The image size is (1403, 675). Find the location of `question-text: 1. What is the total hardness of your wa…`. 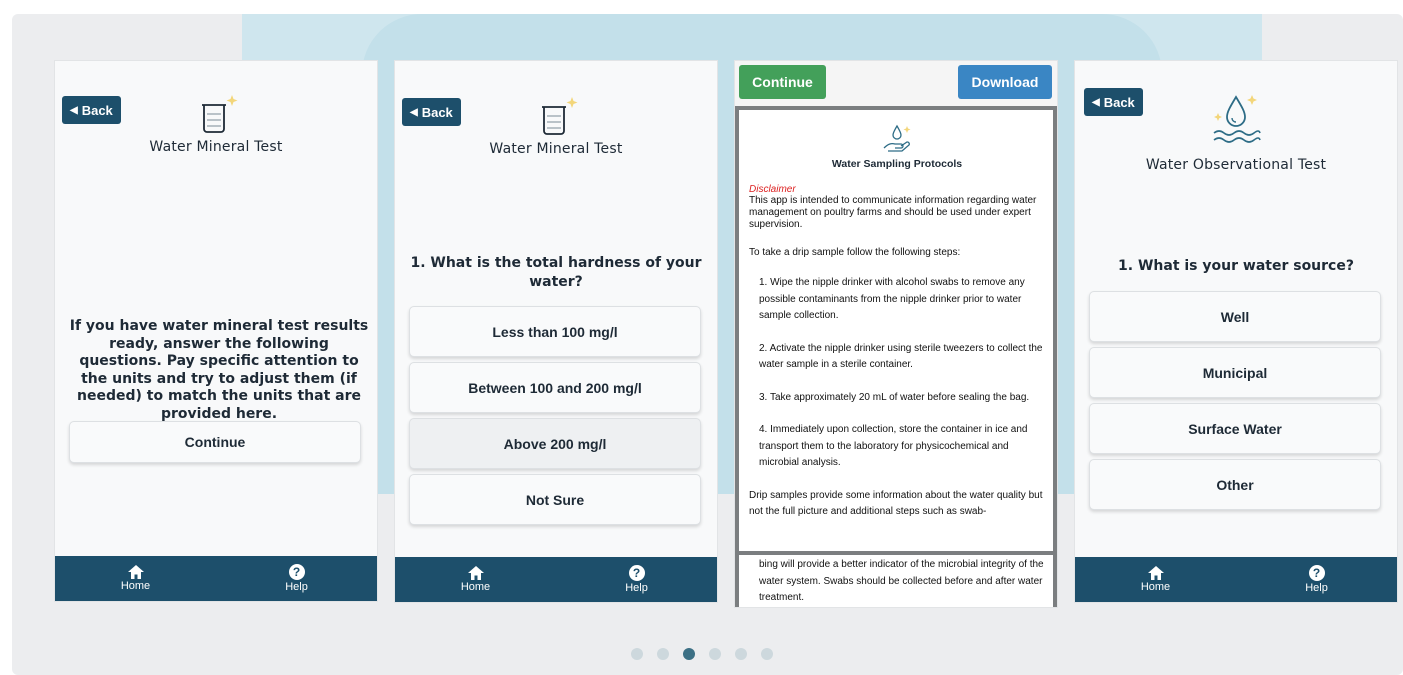

question-text: 1. What is the total hardness of your wa… is located at coordinates (556, 272).